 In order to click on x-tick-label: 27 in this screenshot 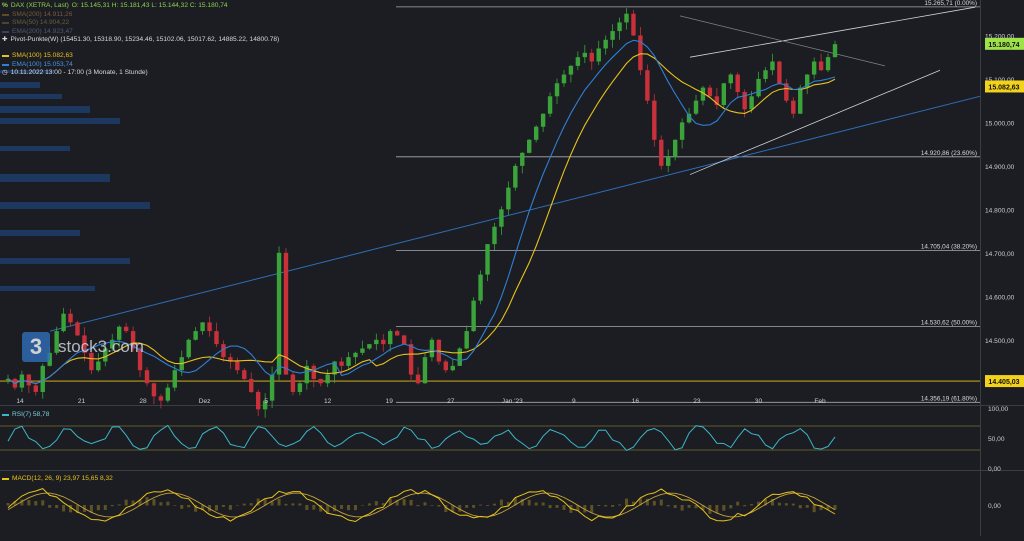, I will do `click(451, 401)`.